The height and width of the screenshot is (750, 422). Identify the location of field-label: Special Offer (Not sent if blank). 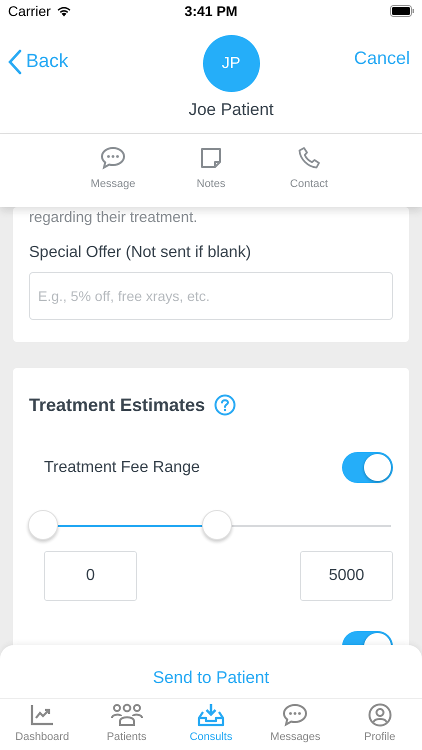
(140, 253).